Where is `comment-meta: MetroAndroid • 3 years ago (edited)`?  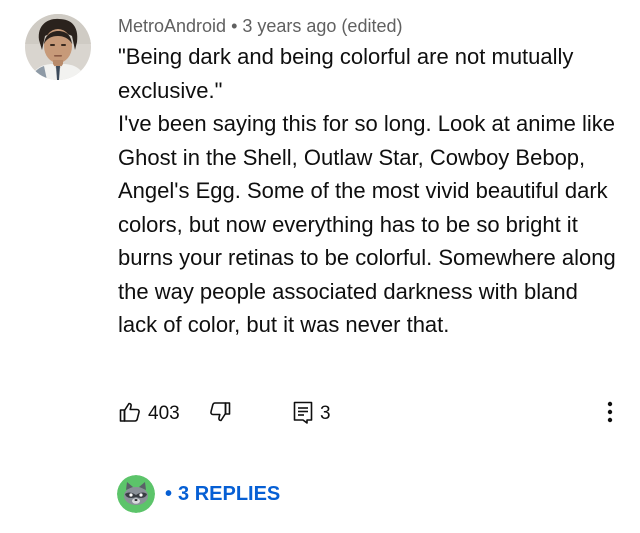
comment-meta: MetroAndroid • 3 years ago (edited) is located at coordinates (260, 26).